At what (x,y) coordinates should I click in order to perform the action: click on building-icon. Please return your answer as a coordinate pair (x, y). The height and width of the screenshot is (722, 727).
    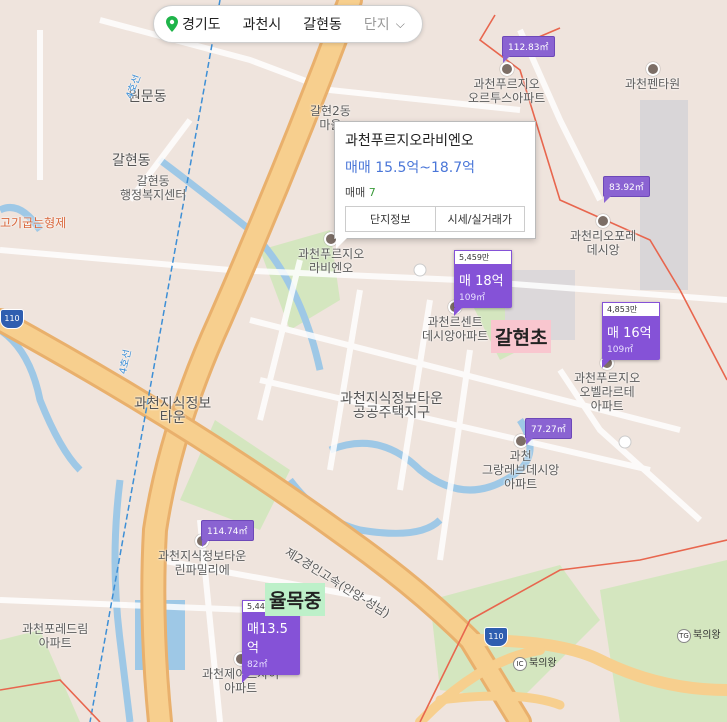
    Looking at the image, I should click on (652, 69).